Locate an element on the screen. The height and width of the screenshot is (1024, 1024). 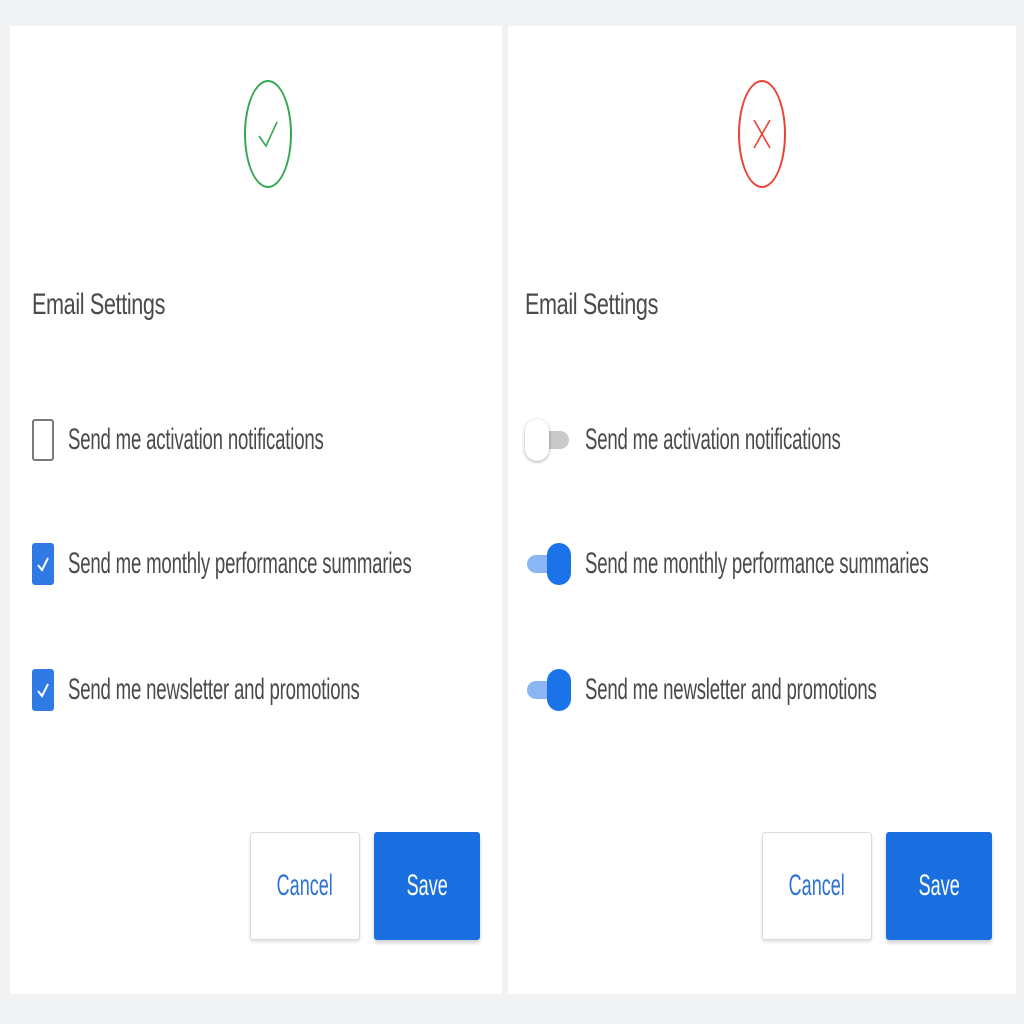
incorrect-badge is located at coordinates (762, 134).